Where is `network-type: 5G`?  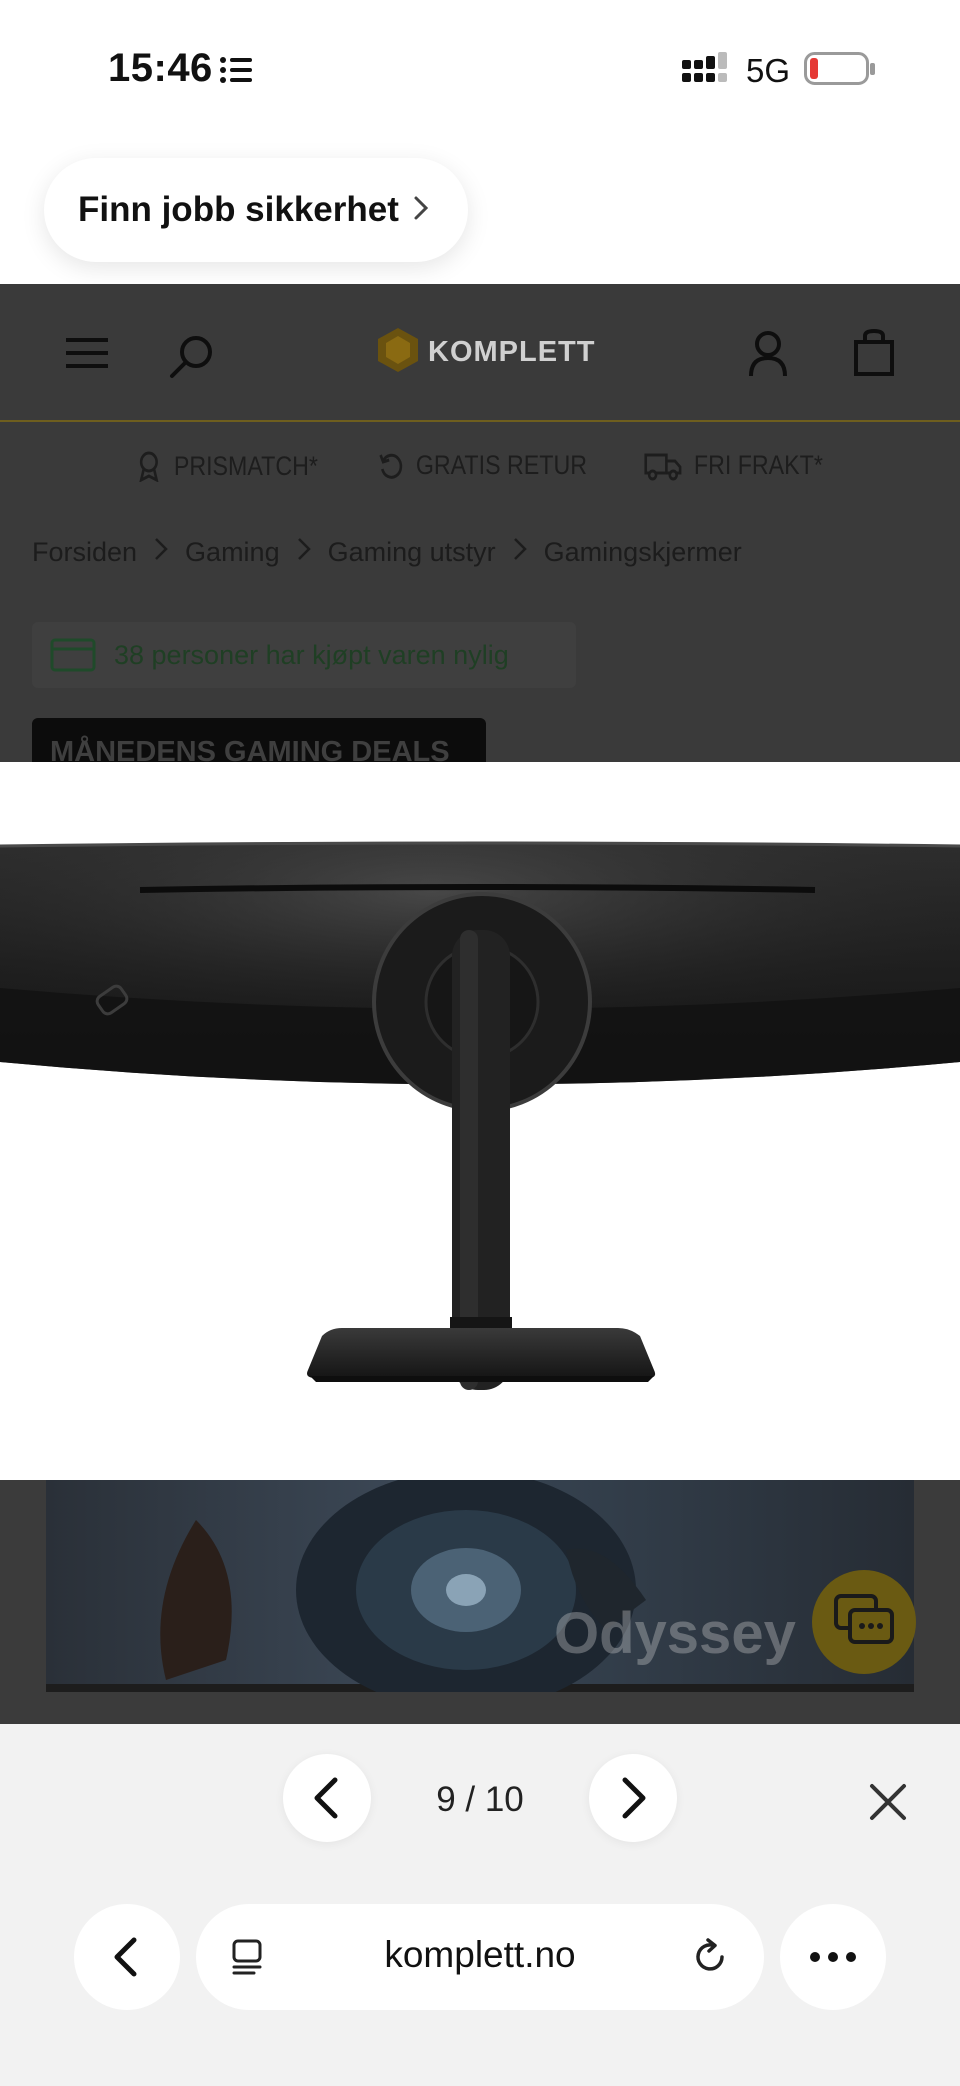
network-type: 5G is located at coordinates (768, 70).